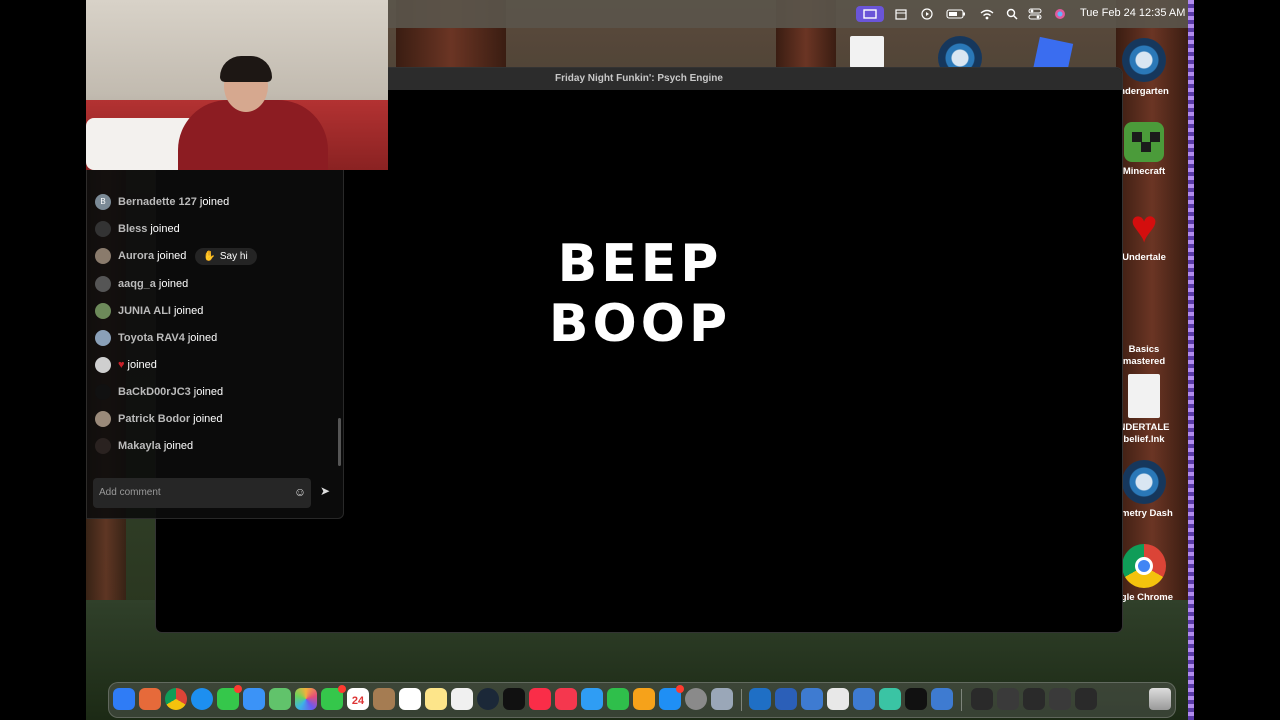 The image size is (1280, 720). Describe the element at coordinates (202, 493) in the screenshot. I see `add-comment-input: Add comment` at that location.